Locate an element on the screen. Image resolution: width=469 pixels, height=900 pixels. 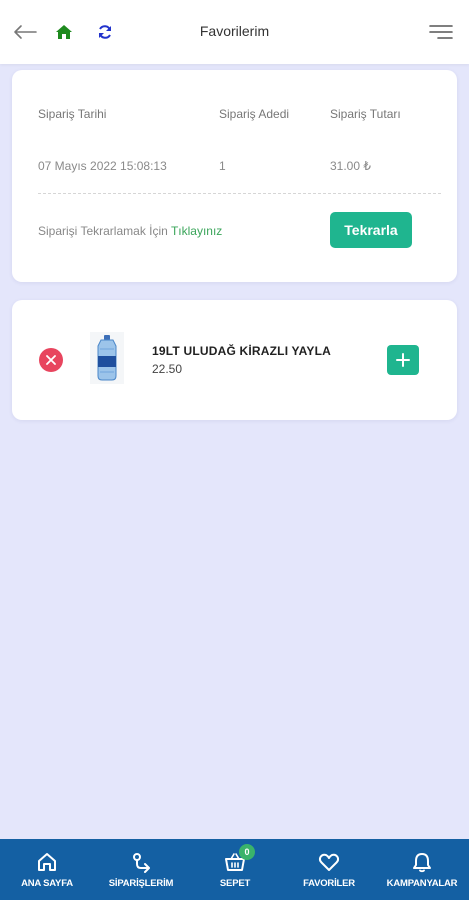
top-app-bar: Favorilerim is located at coordinates (234, 32).